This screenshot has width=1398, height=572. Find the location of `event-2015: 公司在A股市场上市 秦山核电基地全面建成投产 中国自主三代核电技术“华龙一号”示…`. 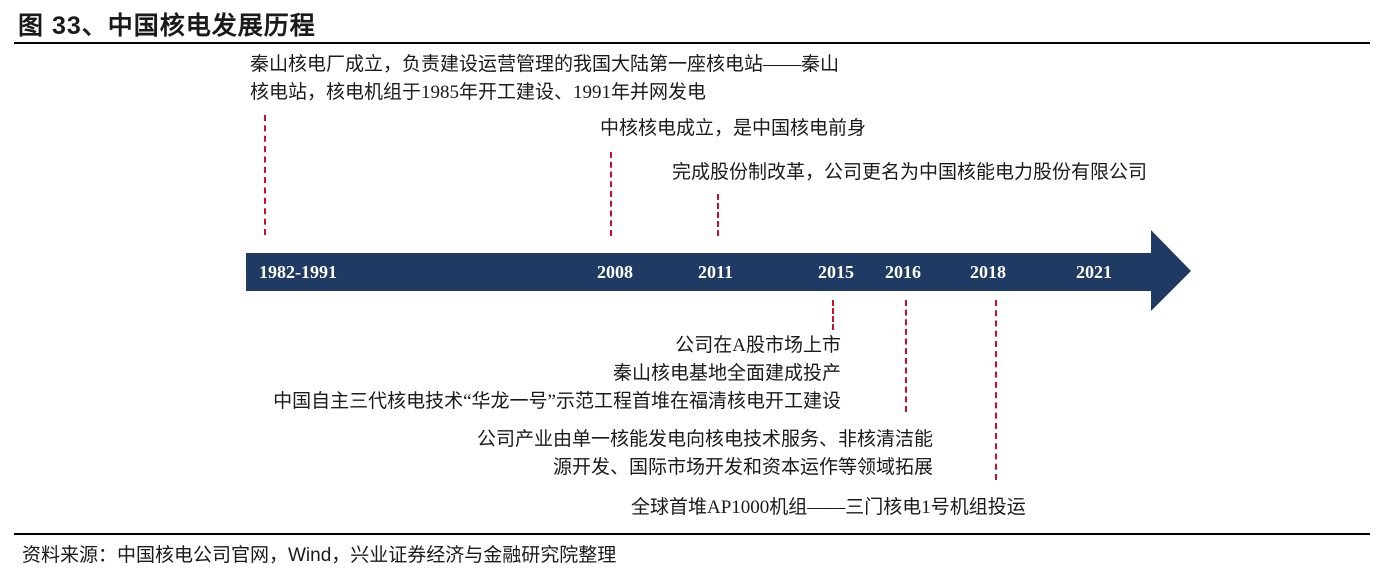

event-2015: 公司在A股市场上市 秦山核电基地全面建成投产 中国自主三代核电技术“华龙一号”示… is located at coordinates (557, 374).